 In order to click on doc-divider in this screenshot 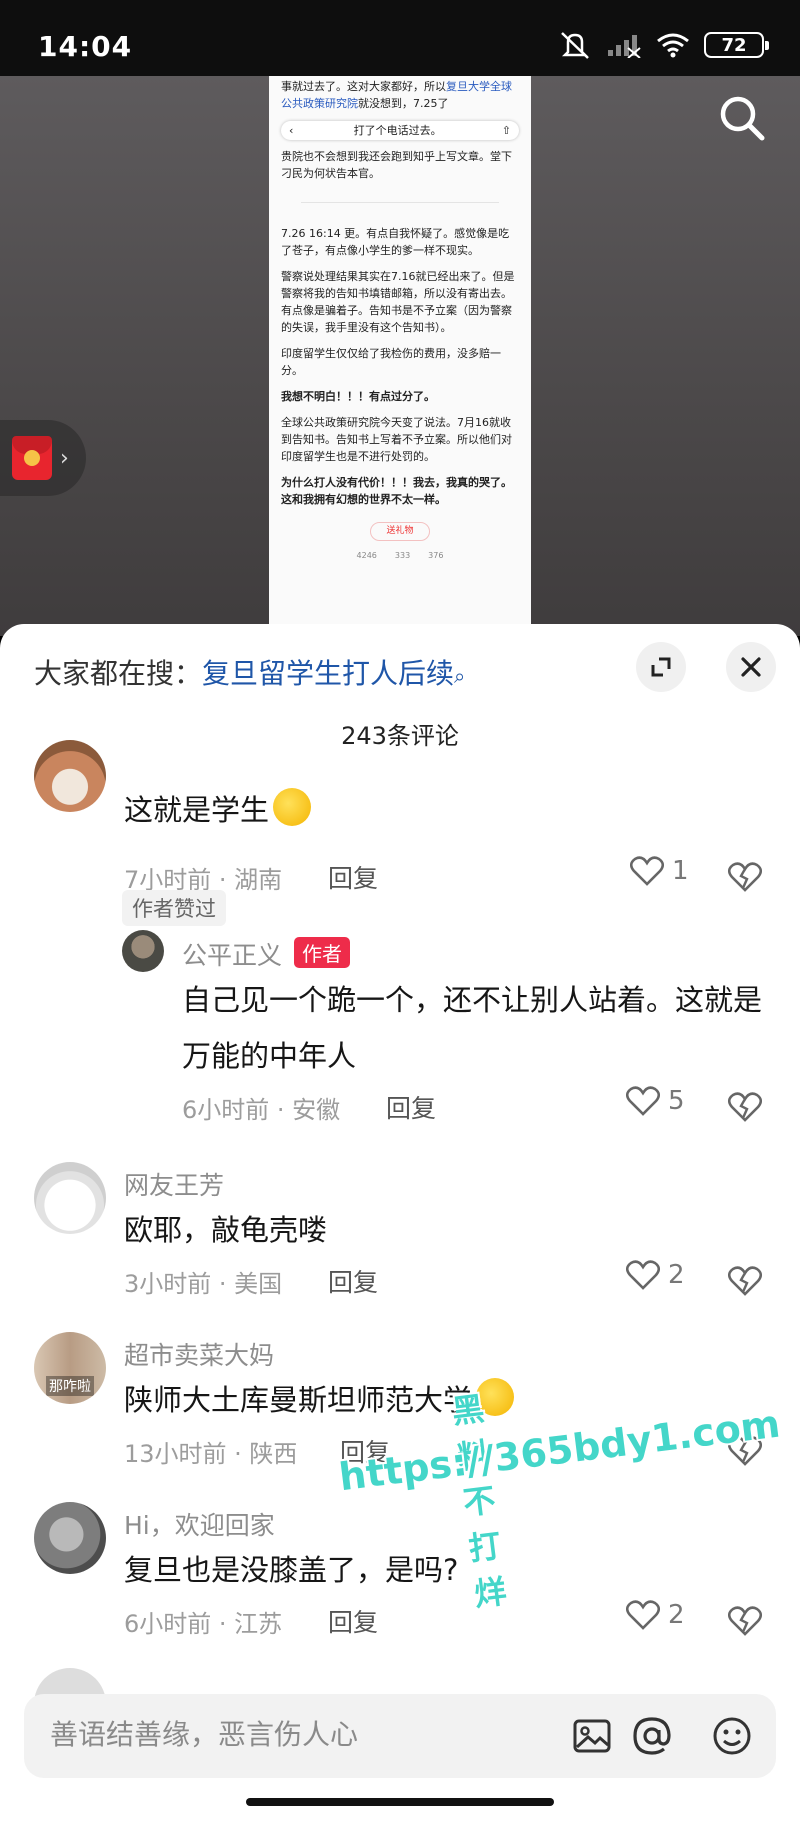, I will do `click(400, 202)`.